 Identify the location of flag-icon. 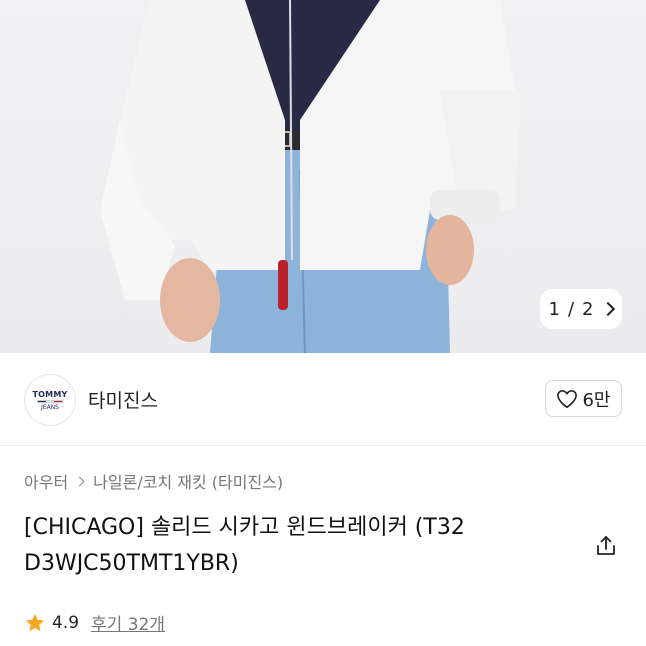
(50, 401).